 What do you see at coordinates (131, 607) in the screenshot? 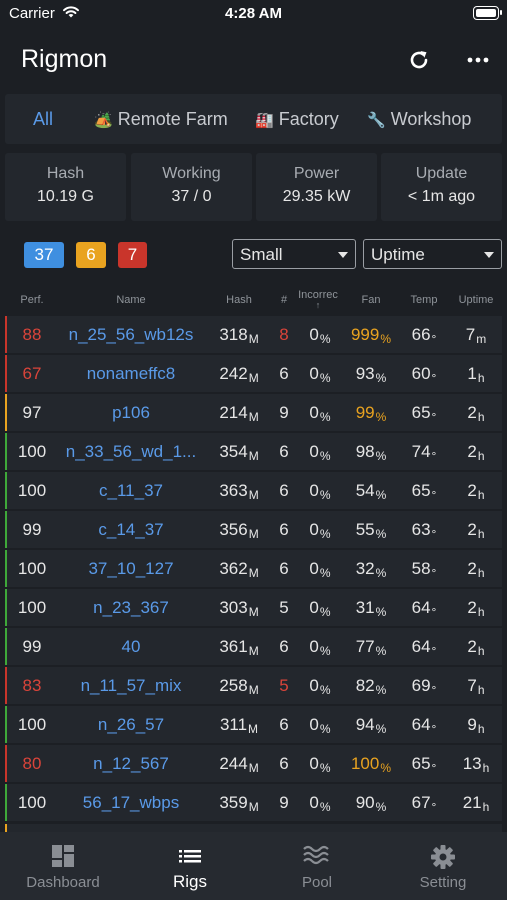
I see `rig-name-link: n_23_367` at bounding box center [131, 607].